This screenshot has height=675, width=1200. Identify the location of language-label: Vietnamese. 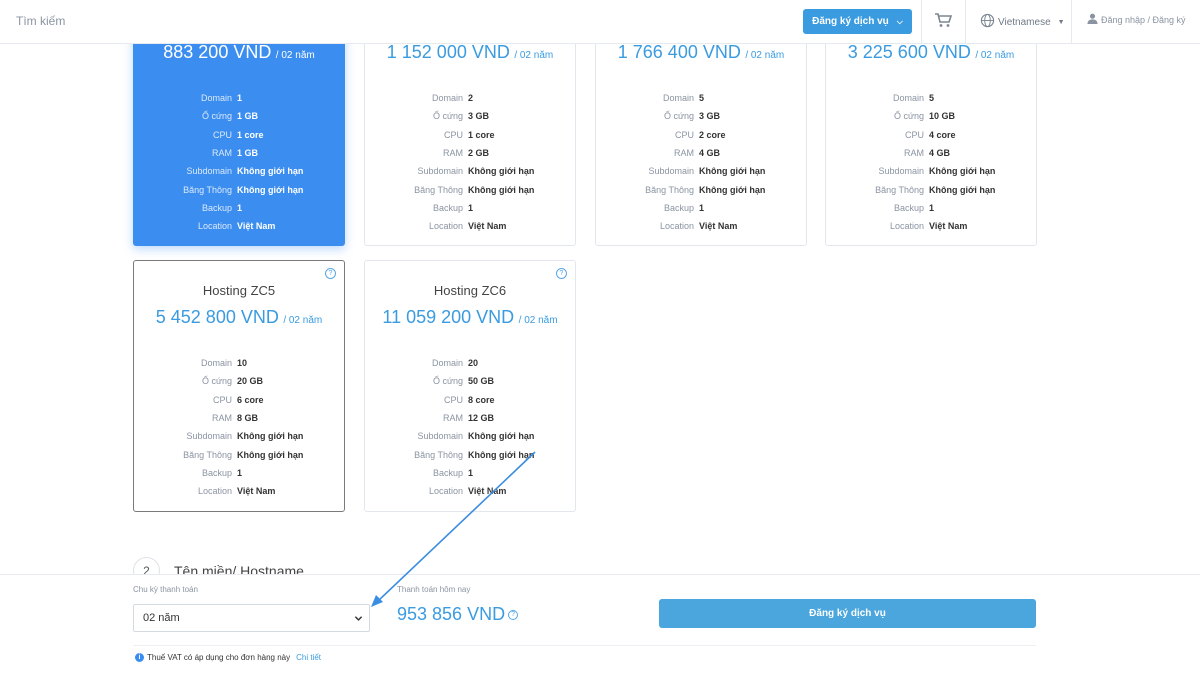
(1024, 22).